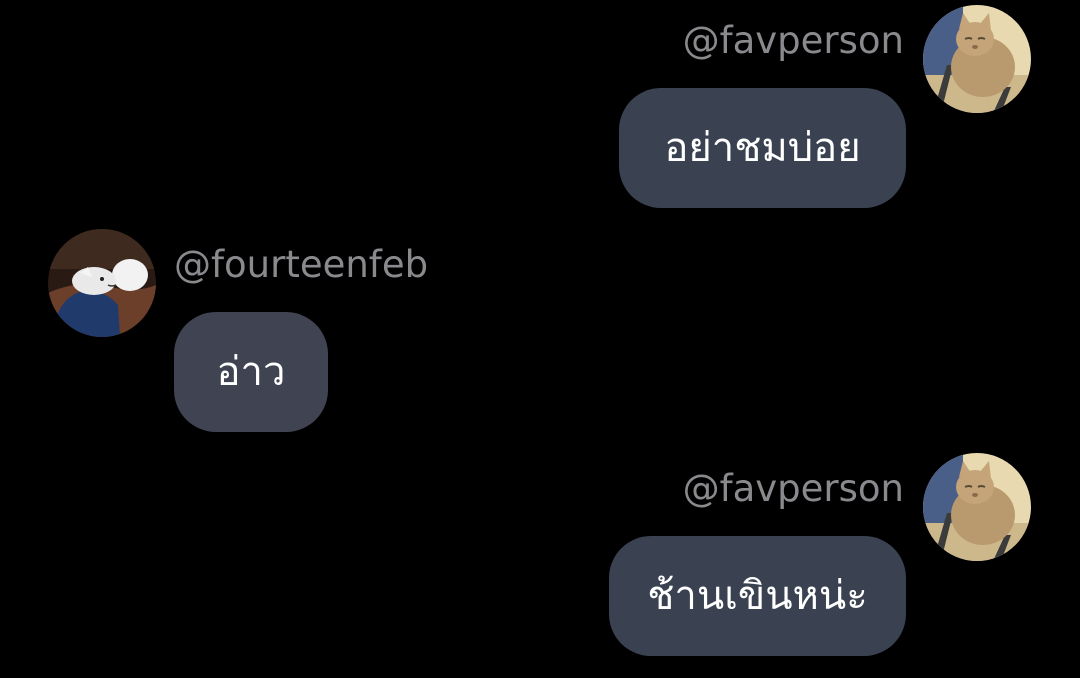  Describe the element at coordinates (251, 372) in the screenshot. I see `message-bubble: อ่าว` at that location.